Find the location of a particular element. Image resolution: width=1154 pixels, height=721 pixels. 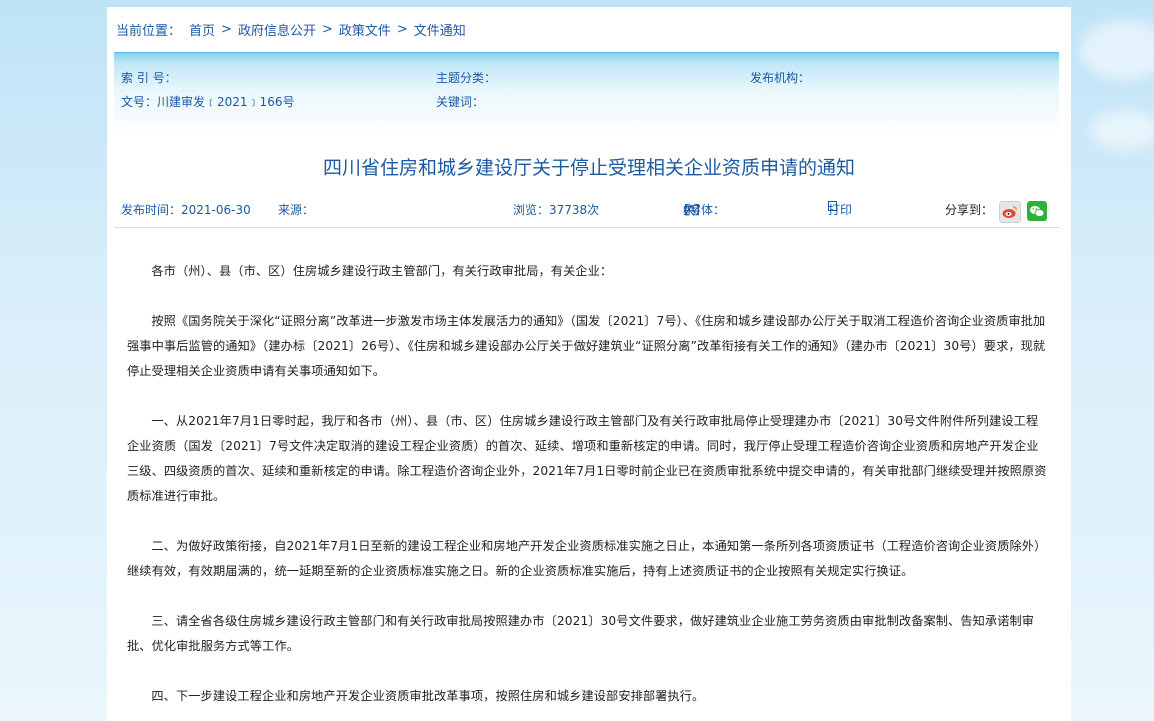

print-label: 打印 is located at coordinates (840, 210).